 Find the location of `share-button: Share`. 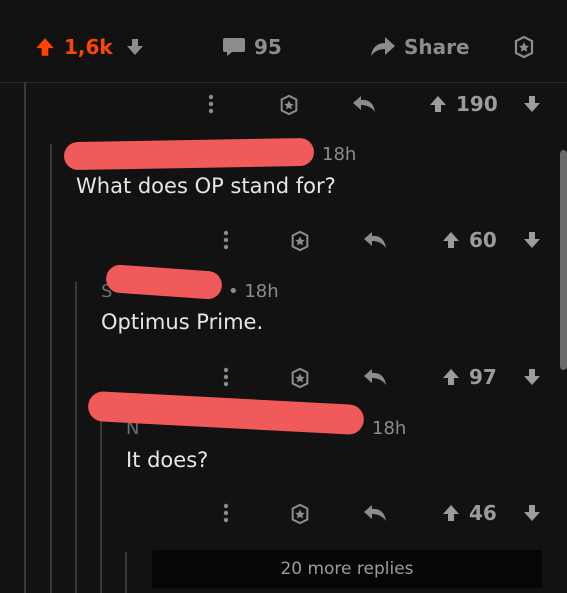

share-button: Share is located at coordinates (420, 47).